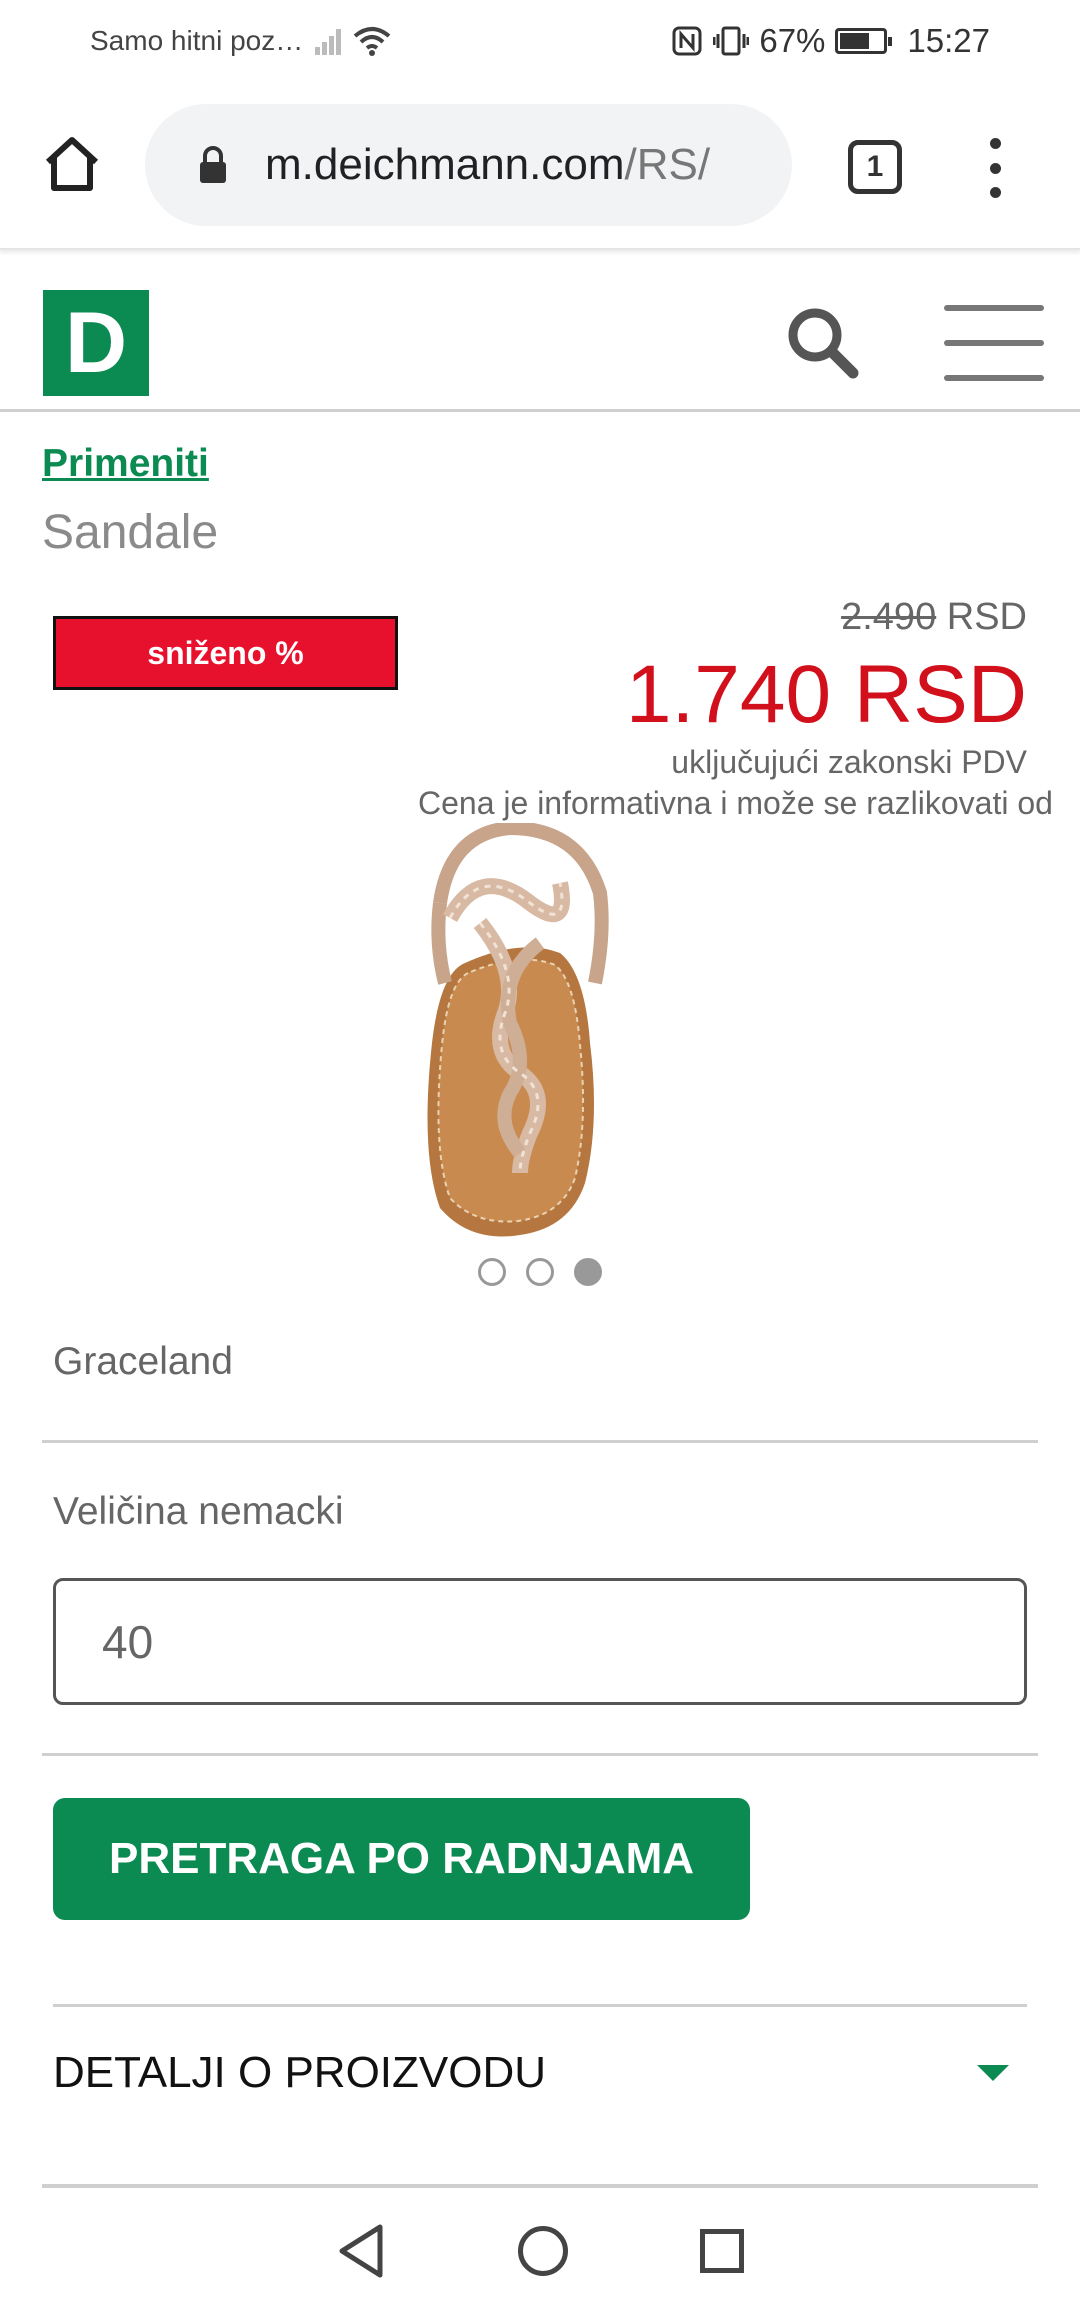  I want to click on sale-price: 1.740 RSD, so click(826, 694).